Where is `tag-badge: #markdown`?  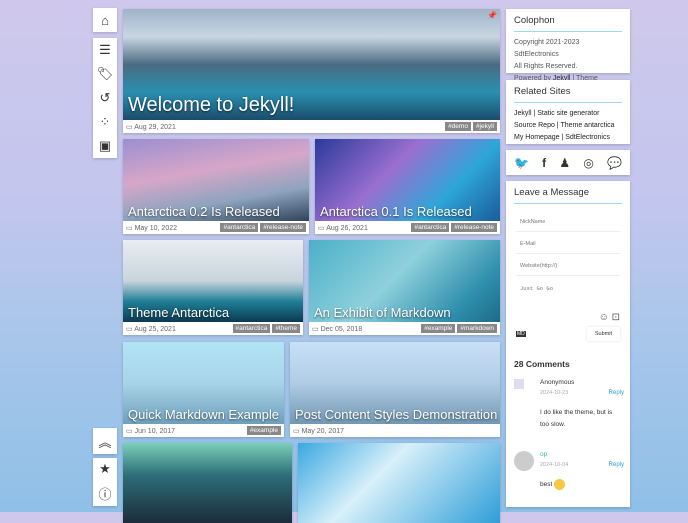 tag-badge: #markdown is located at coordinates (477, 328).